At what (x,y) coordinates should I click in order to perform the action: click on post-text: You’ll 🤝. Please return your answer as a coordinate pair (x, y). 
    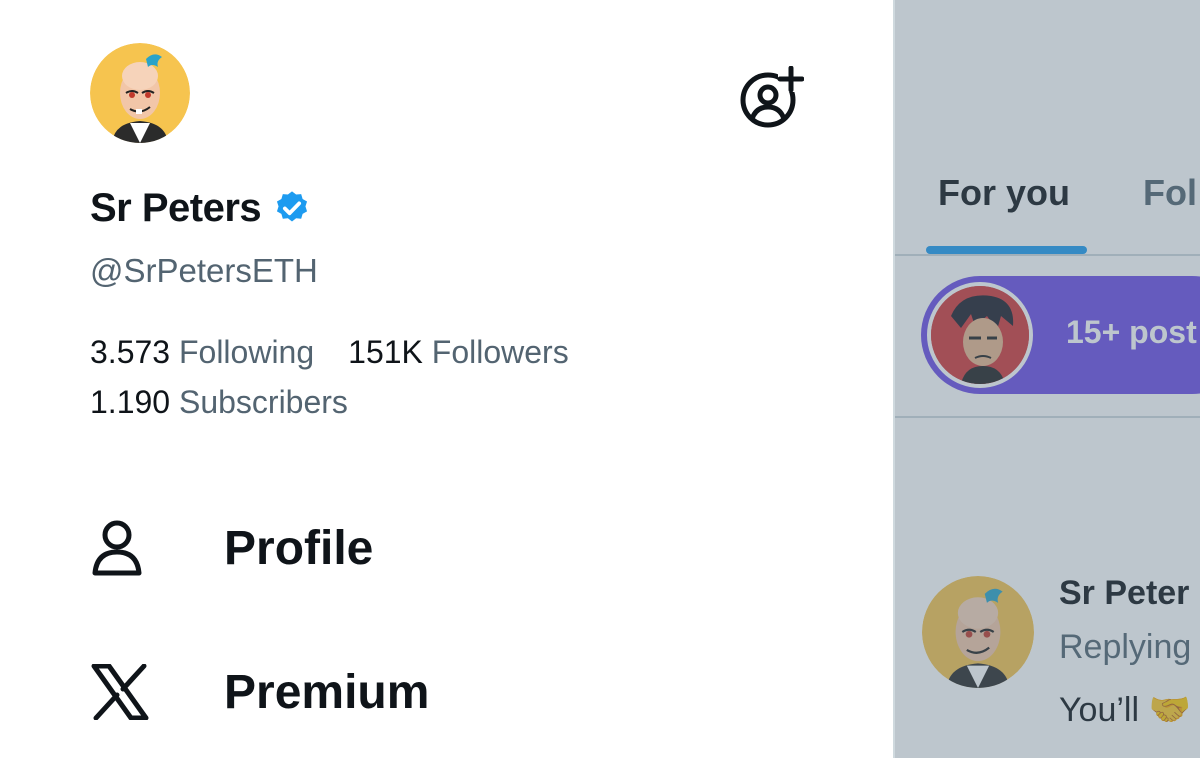
    Looking at the image, I should click on (1125, 710).